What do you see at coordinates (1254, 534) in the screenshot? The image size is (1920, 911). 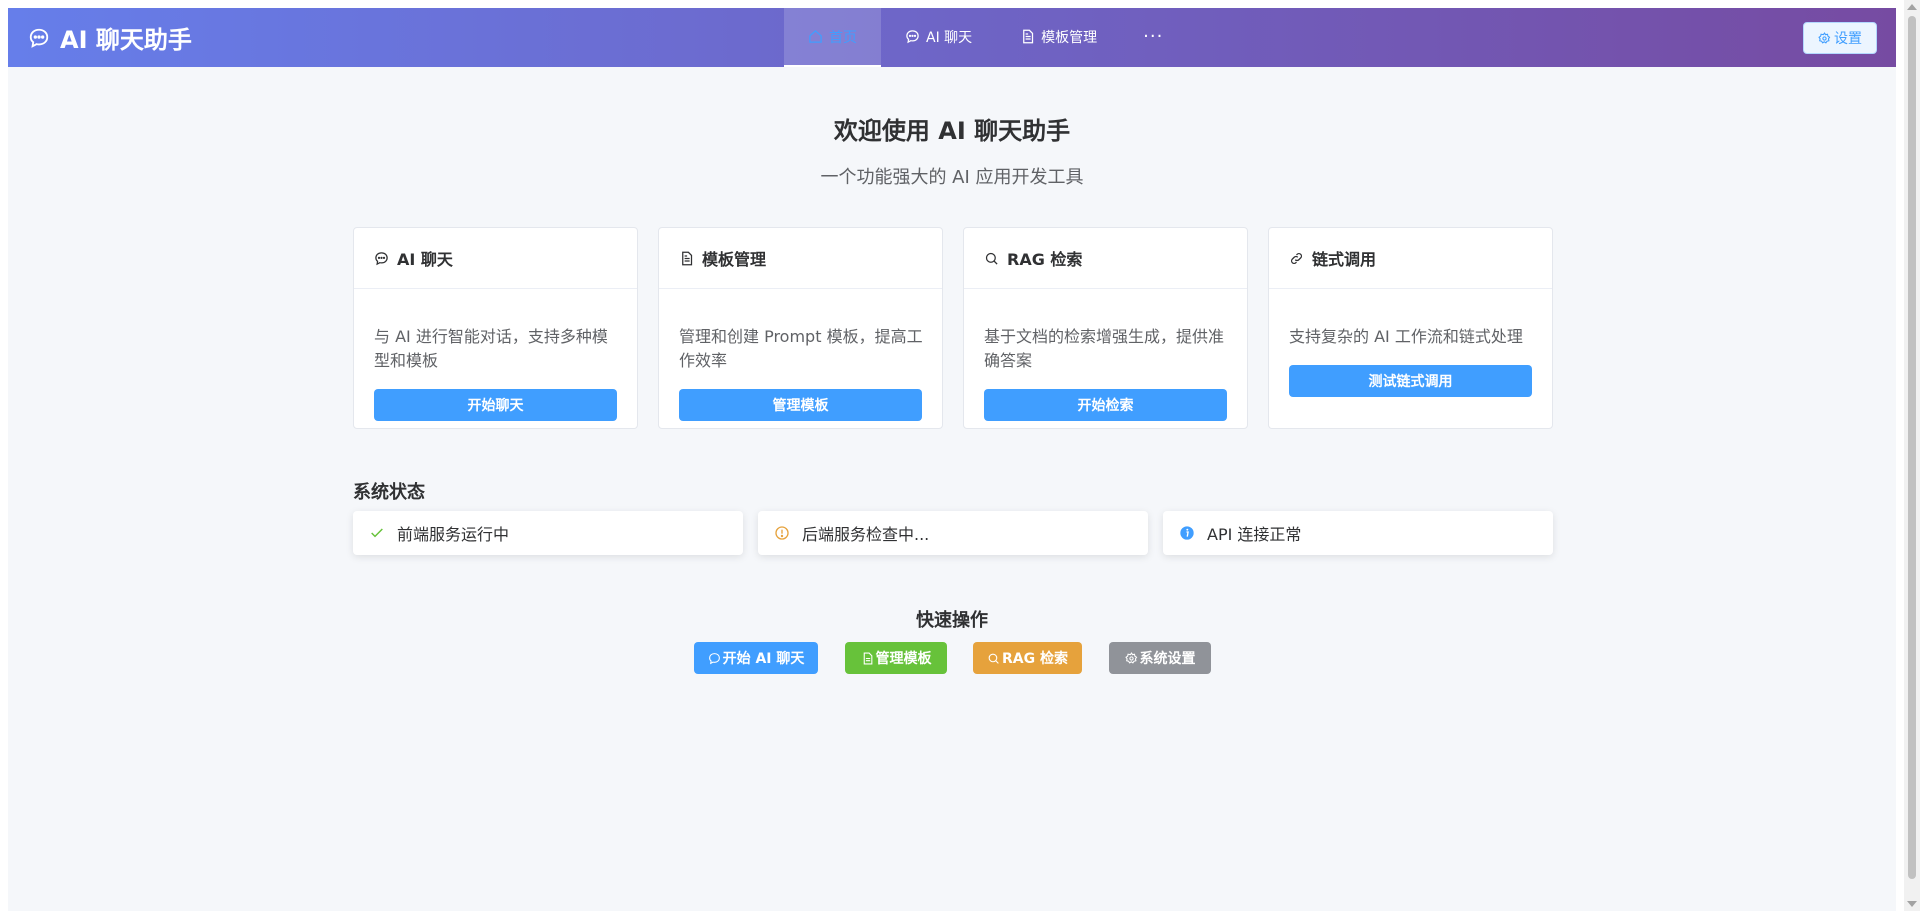 I see `status-text: API 连接正常` at bounding box center [1254, 534].